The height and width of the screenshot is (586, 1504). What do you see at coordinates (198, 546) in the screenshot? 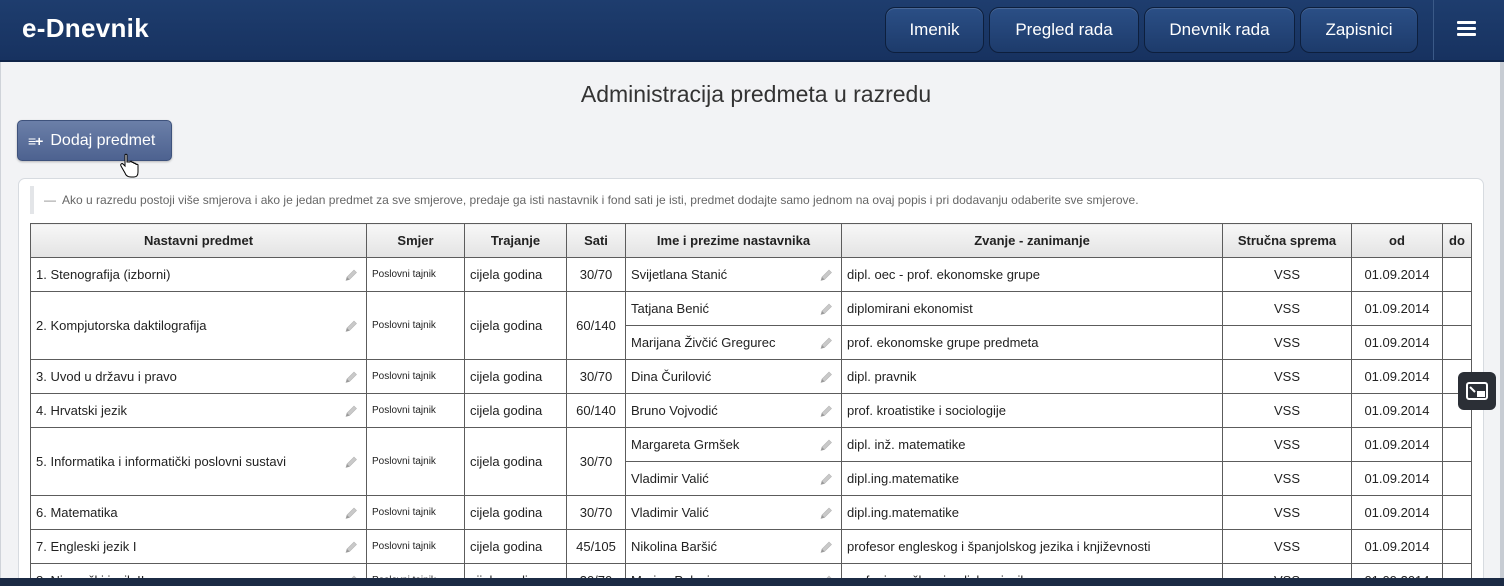
I see `subject-cell: 7. Engleski jezik I` at bounding box center [198, 546].